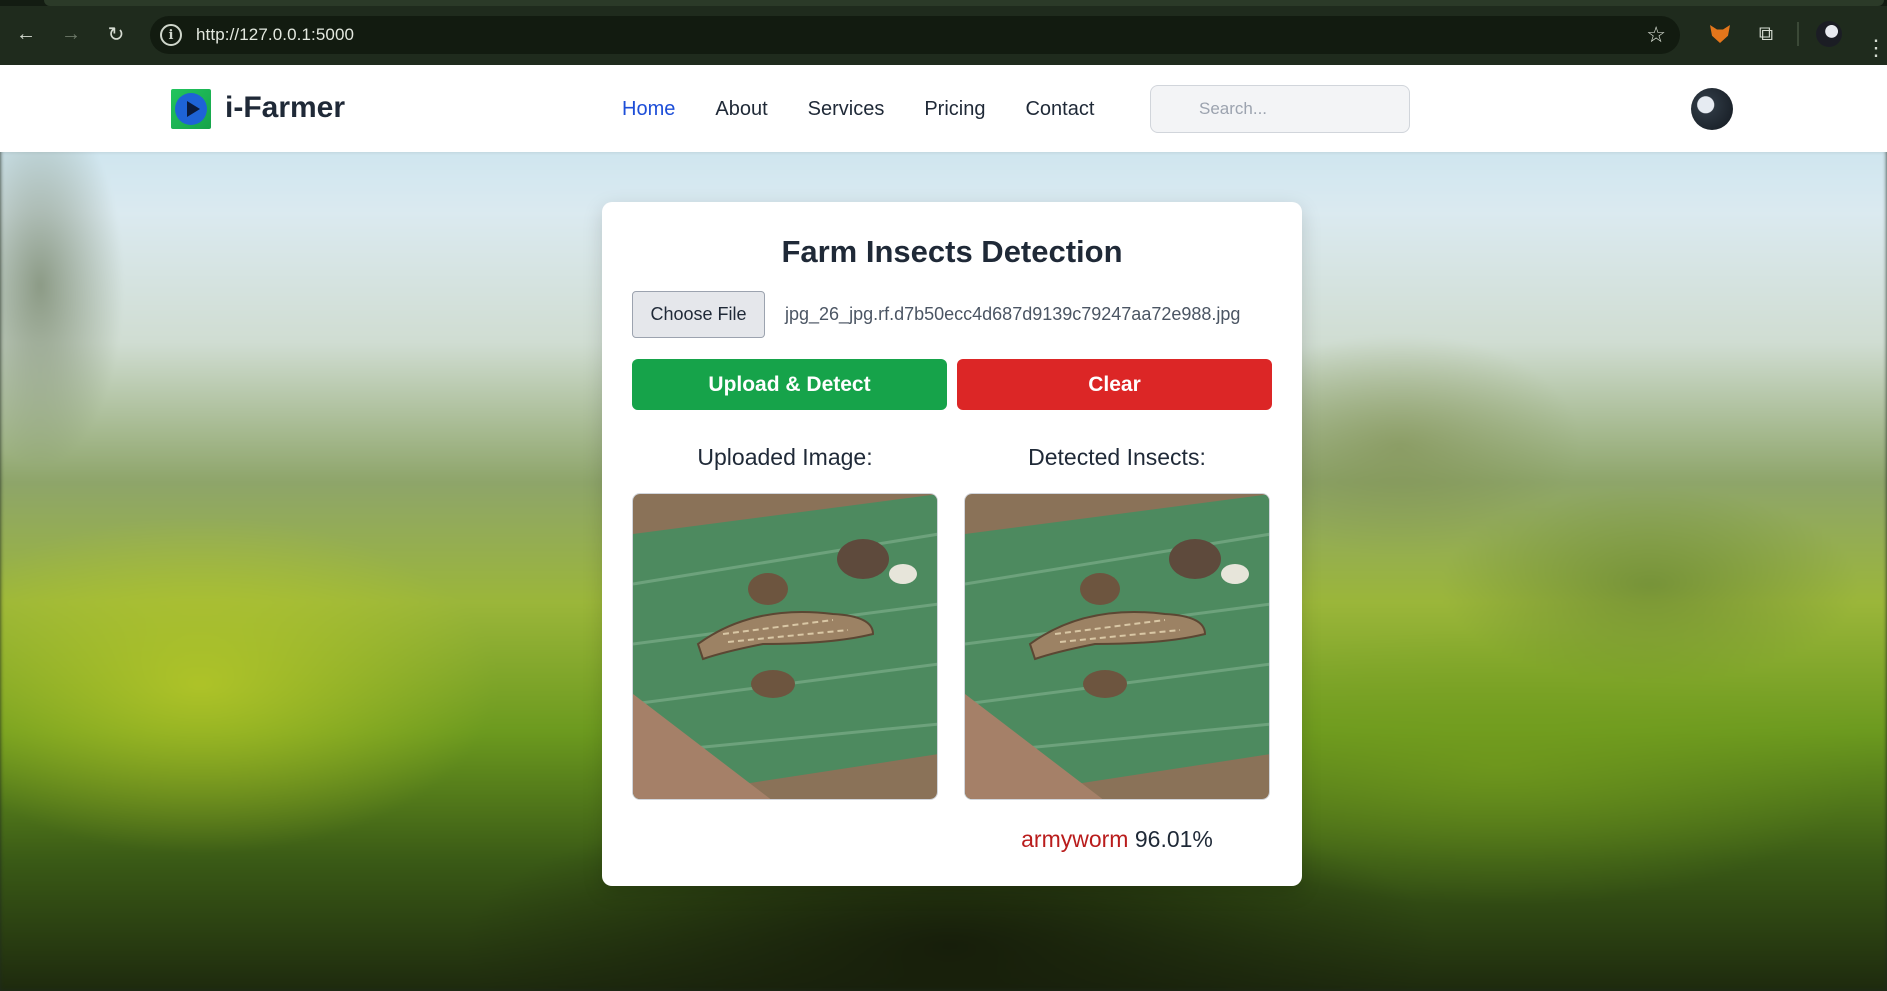  I want to click on back-arrow-icon: ←, so click(26, 34).